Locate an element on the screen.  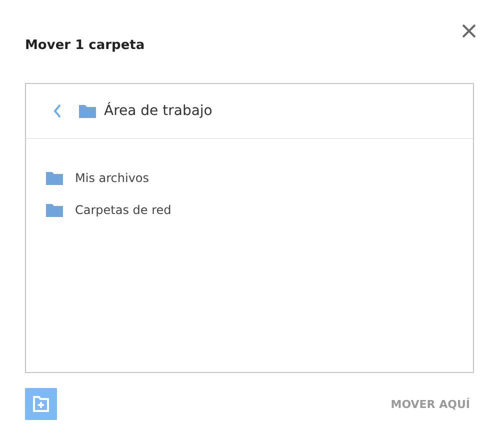
chevron-left-icon is located at coordinates (57, 111).